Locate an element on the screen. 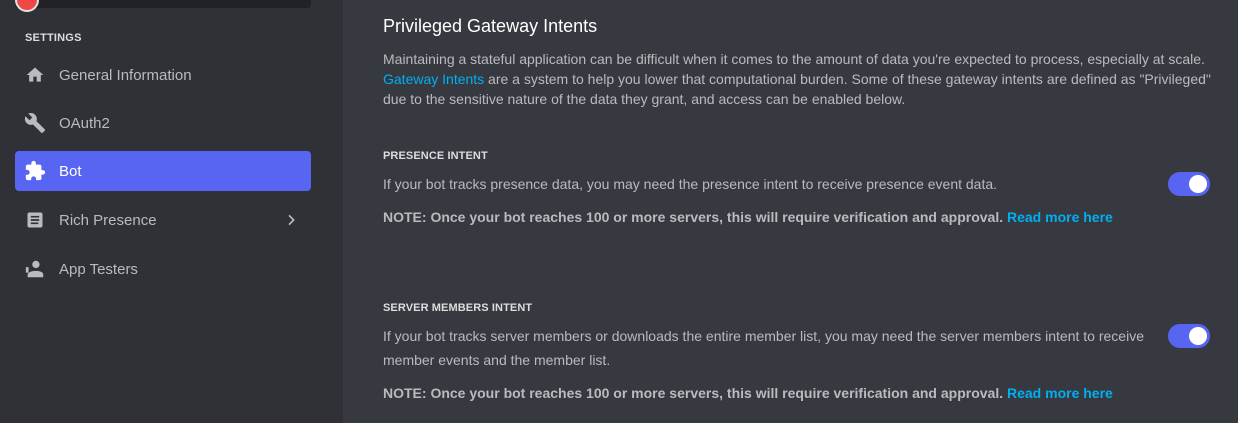  sidebar-item-label: Bot is located at coordinates (70, 171).